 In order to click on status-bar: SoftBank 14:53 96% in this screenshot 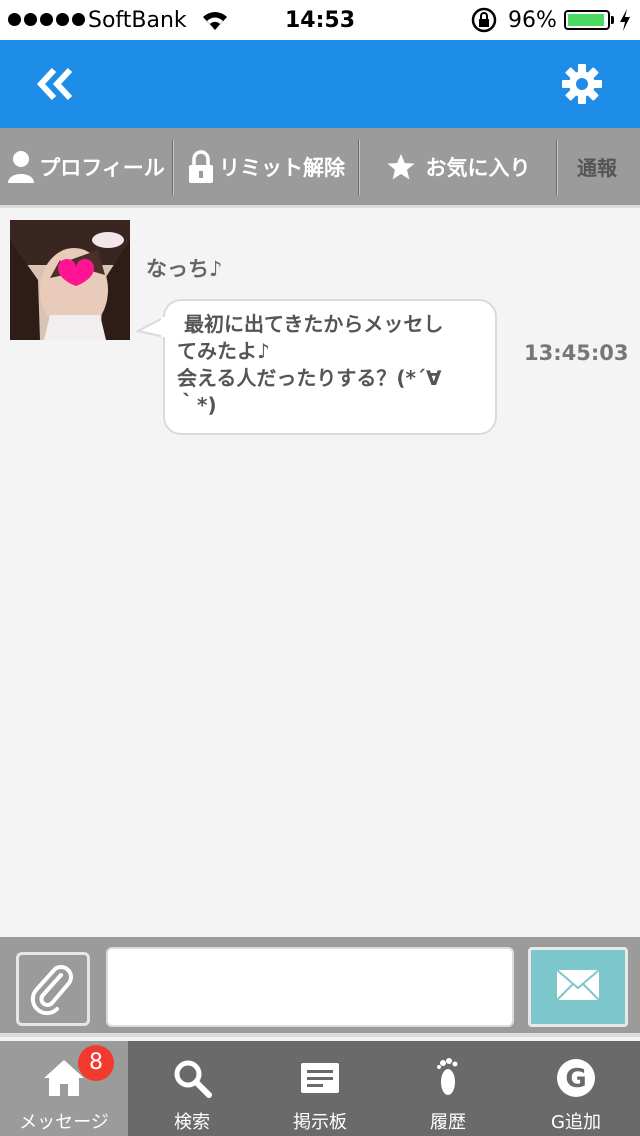, I will do `click(320, 20)`.